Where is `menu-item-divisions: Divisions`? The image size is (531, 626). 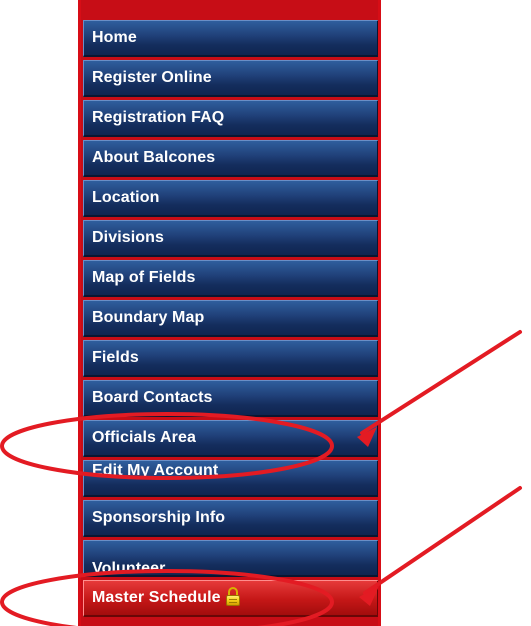
menu-item-divisions: Divisions is located at coordinates (230, 238).